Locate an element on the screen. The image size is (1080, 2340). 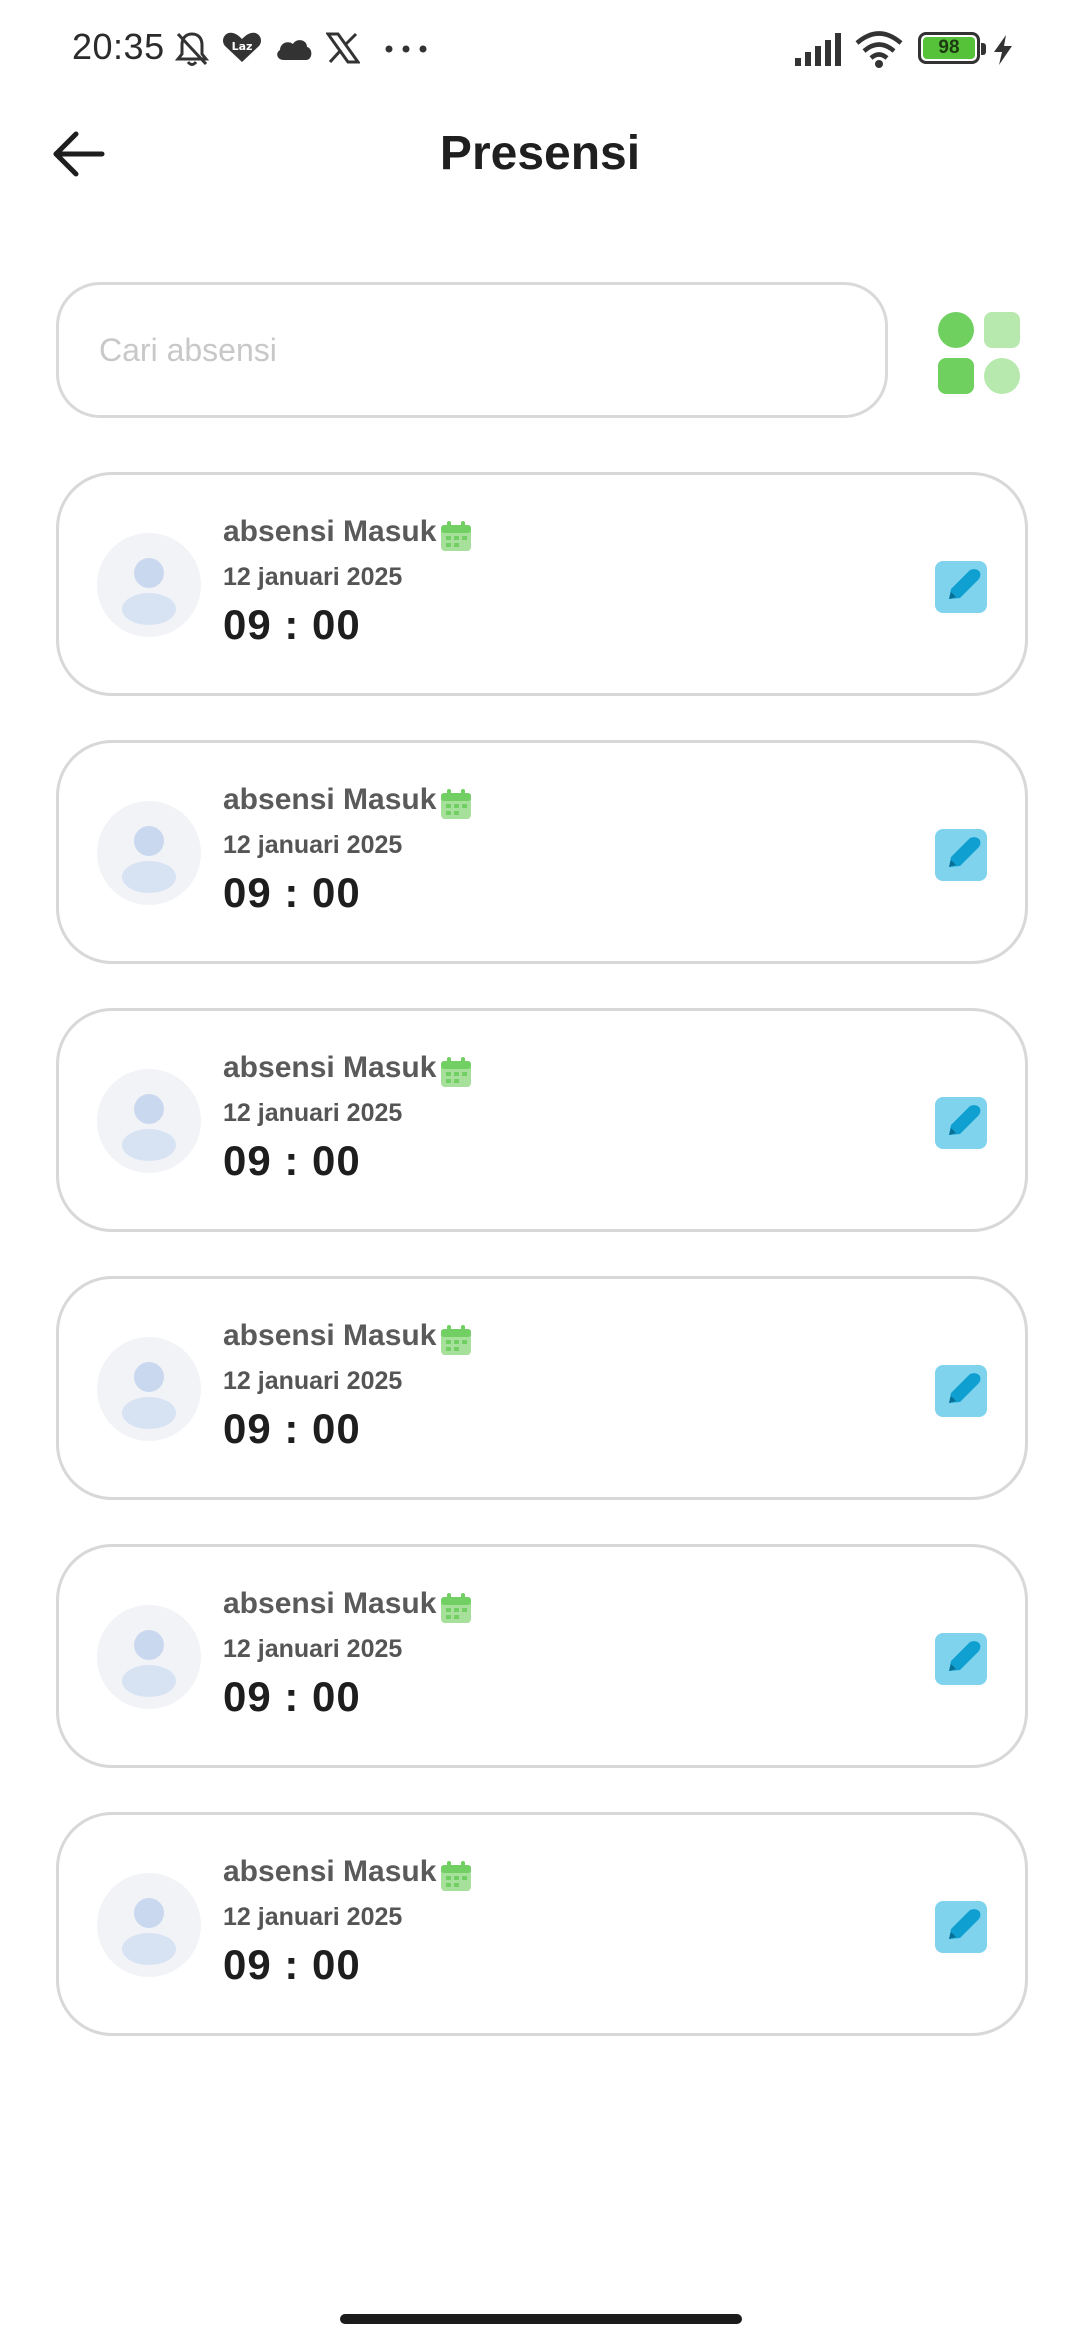
svg-text: Laz is located at coordinates (242, 46).